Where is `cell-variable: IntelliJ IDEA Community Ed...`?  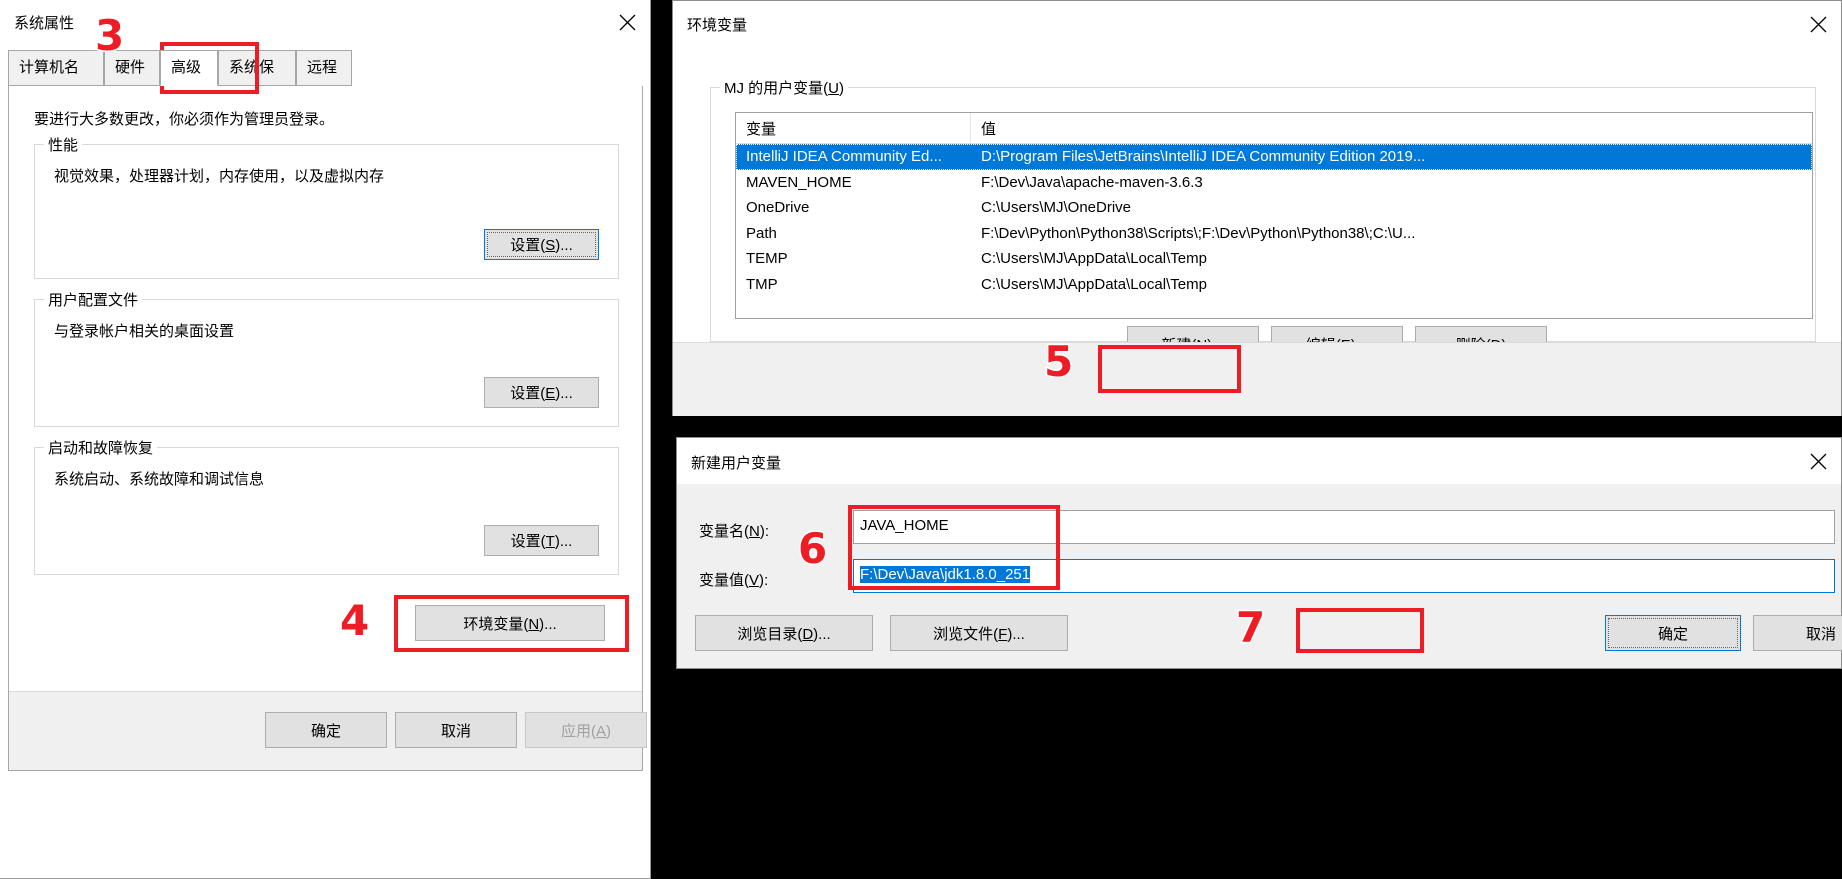 cell-variable: IntelliJ IDEA Community Ed... is located at coordinates (844, 157).